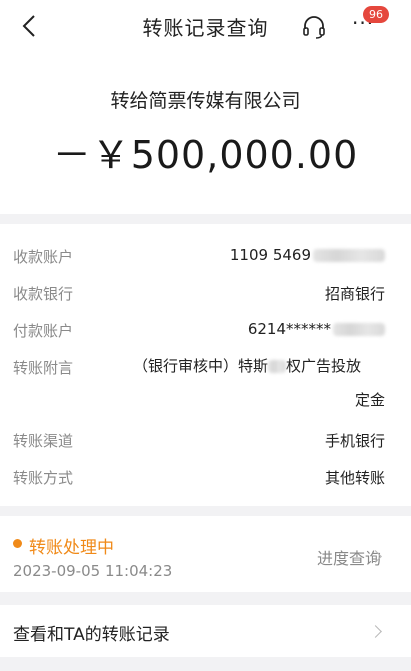 This screenshot has width=411, height=671. Describe the element at coordinates (314, 27) in the screenshot. I see `headset-icon` at that location.